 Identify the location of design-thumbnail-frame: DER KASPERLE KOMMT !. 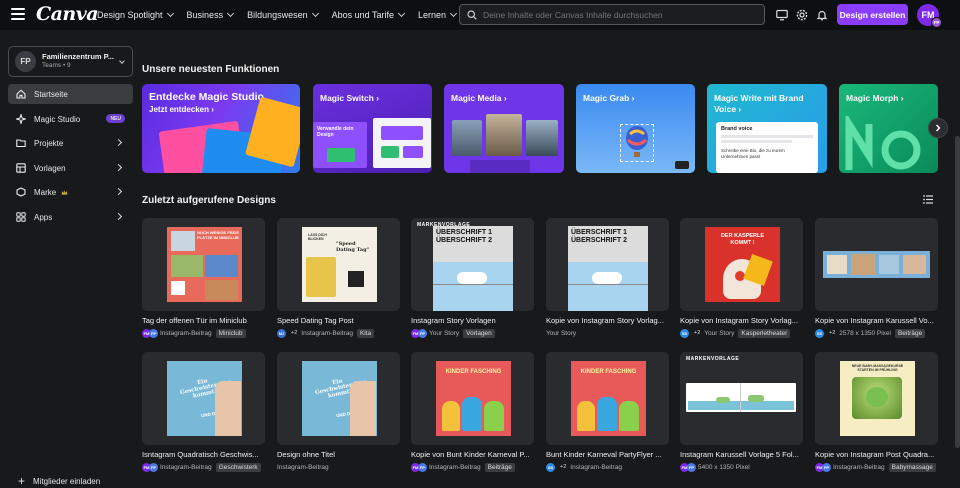
(741, 264).